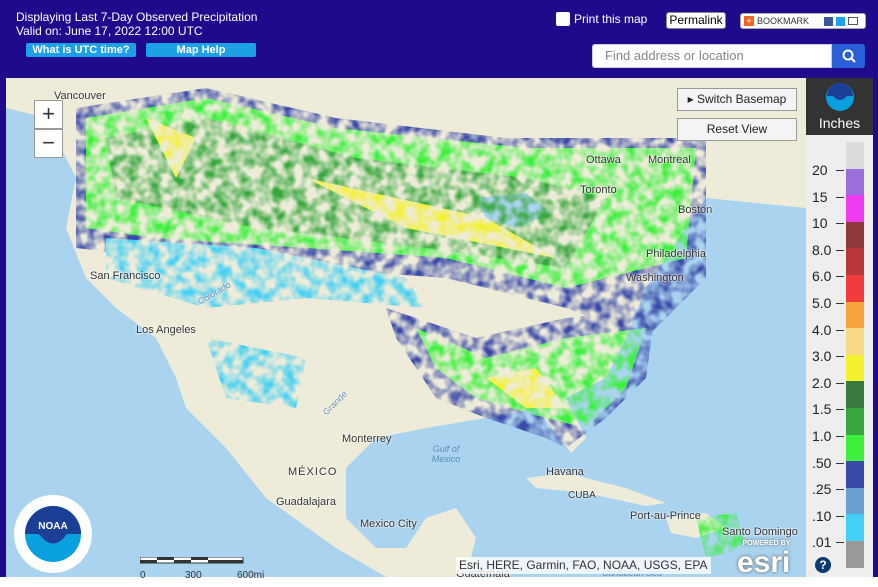  I want to click on legend-label: .10, so click(822, 515).